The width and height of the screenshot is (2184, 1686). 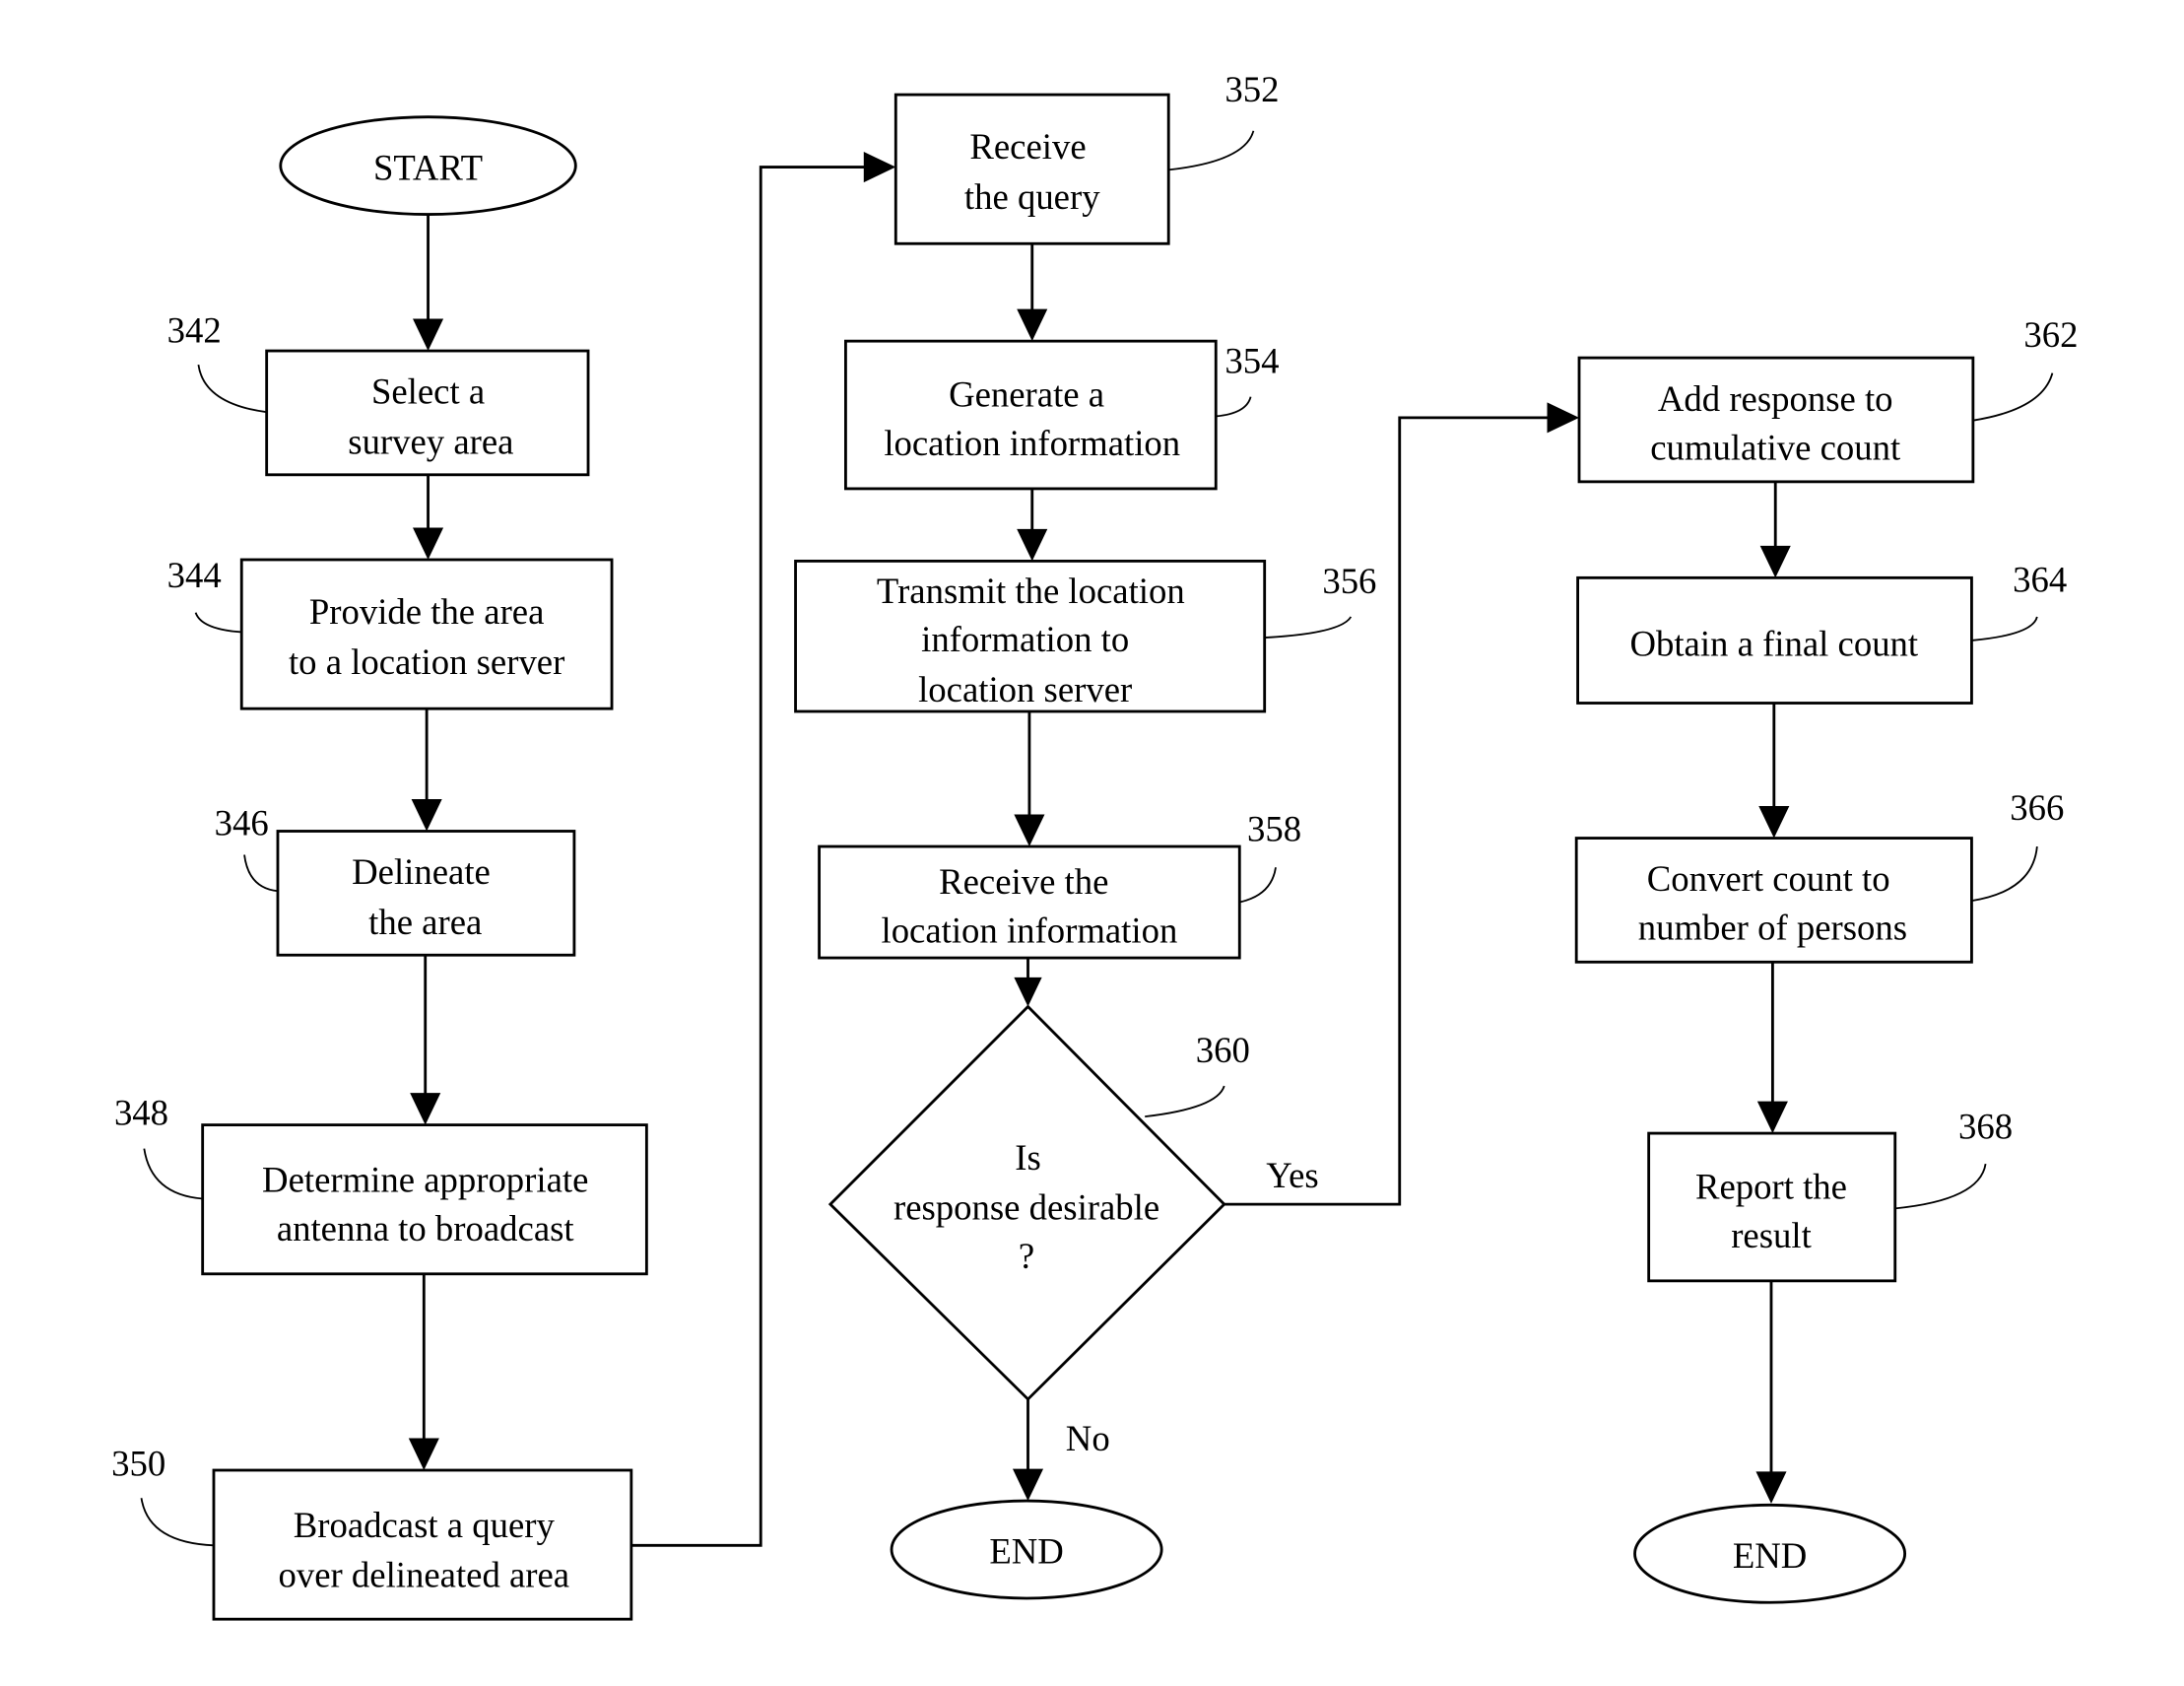 What do you see at coordinates (1023, 881) in the screenshot?
I see `step-text-line: Receive the` at bounding box center [1023, 881].